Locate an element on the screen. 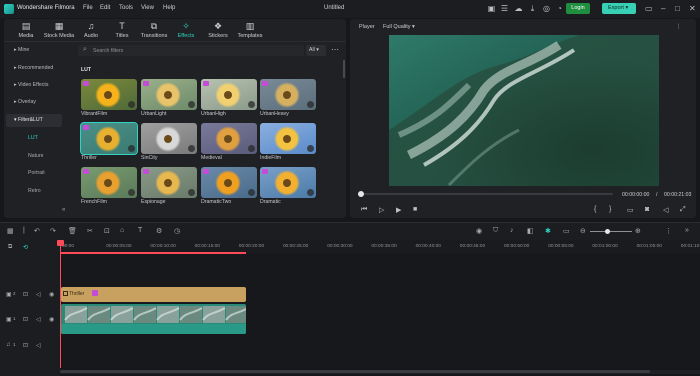  tab-titles: T Titles is located at coordinates (122, 30).